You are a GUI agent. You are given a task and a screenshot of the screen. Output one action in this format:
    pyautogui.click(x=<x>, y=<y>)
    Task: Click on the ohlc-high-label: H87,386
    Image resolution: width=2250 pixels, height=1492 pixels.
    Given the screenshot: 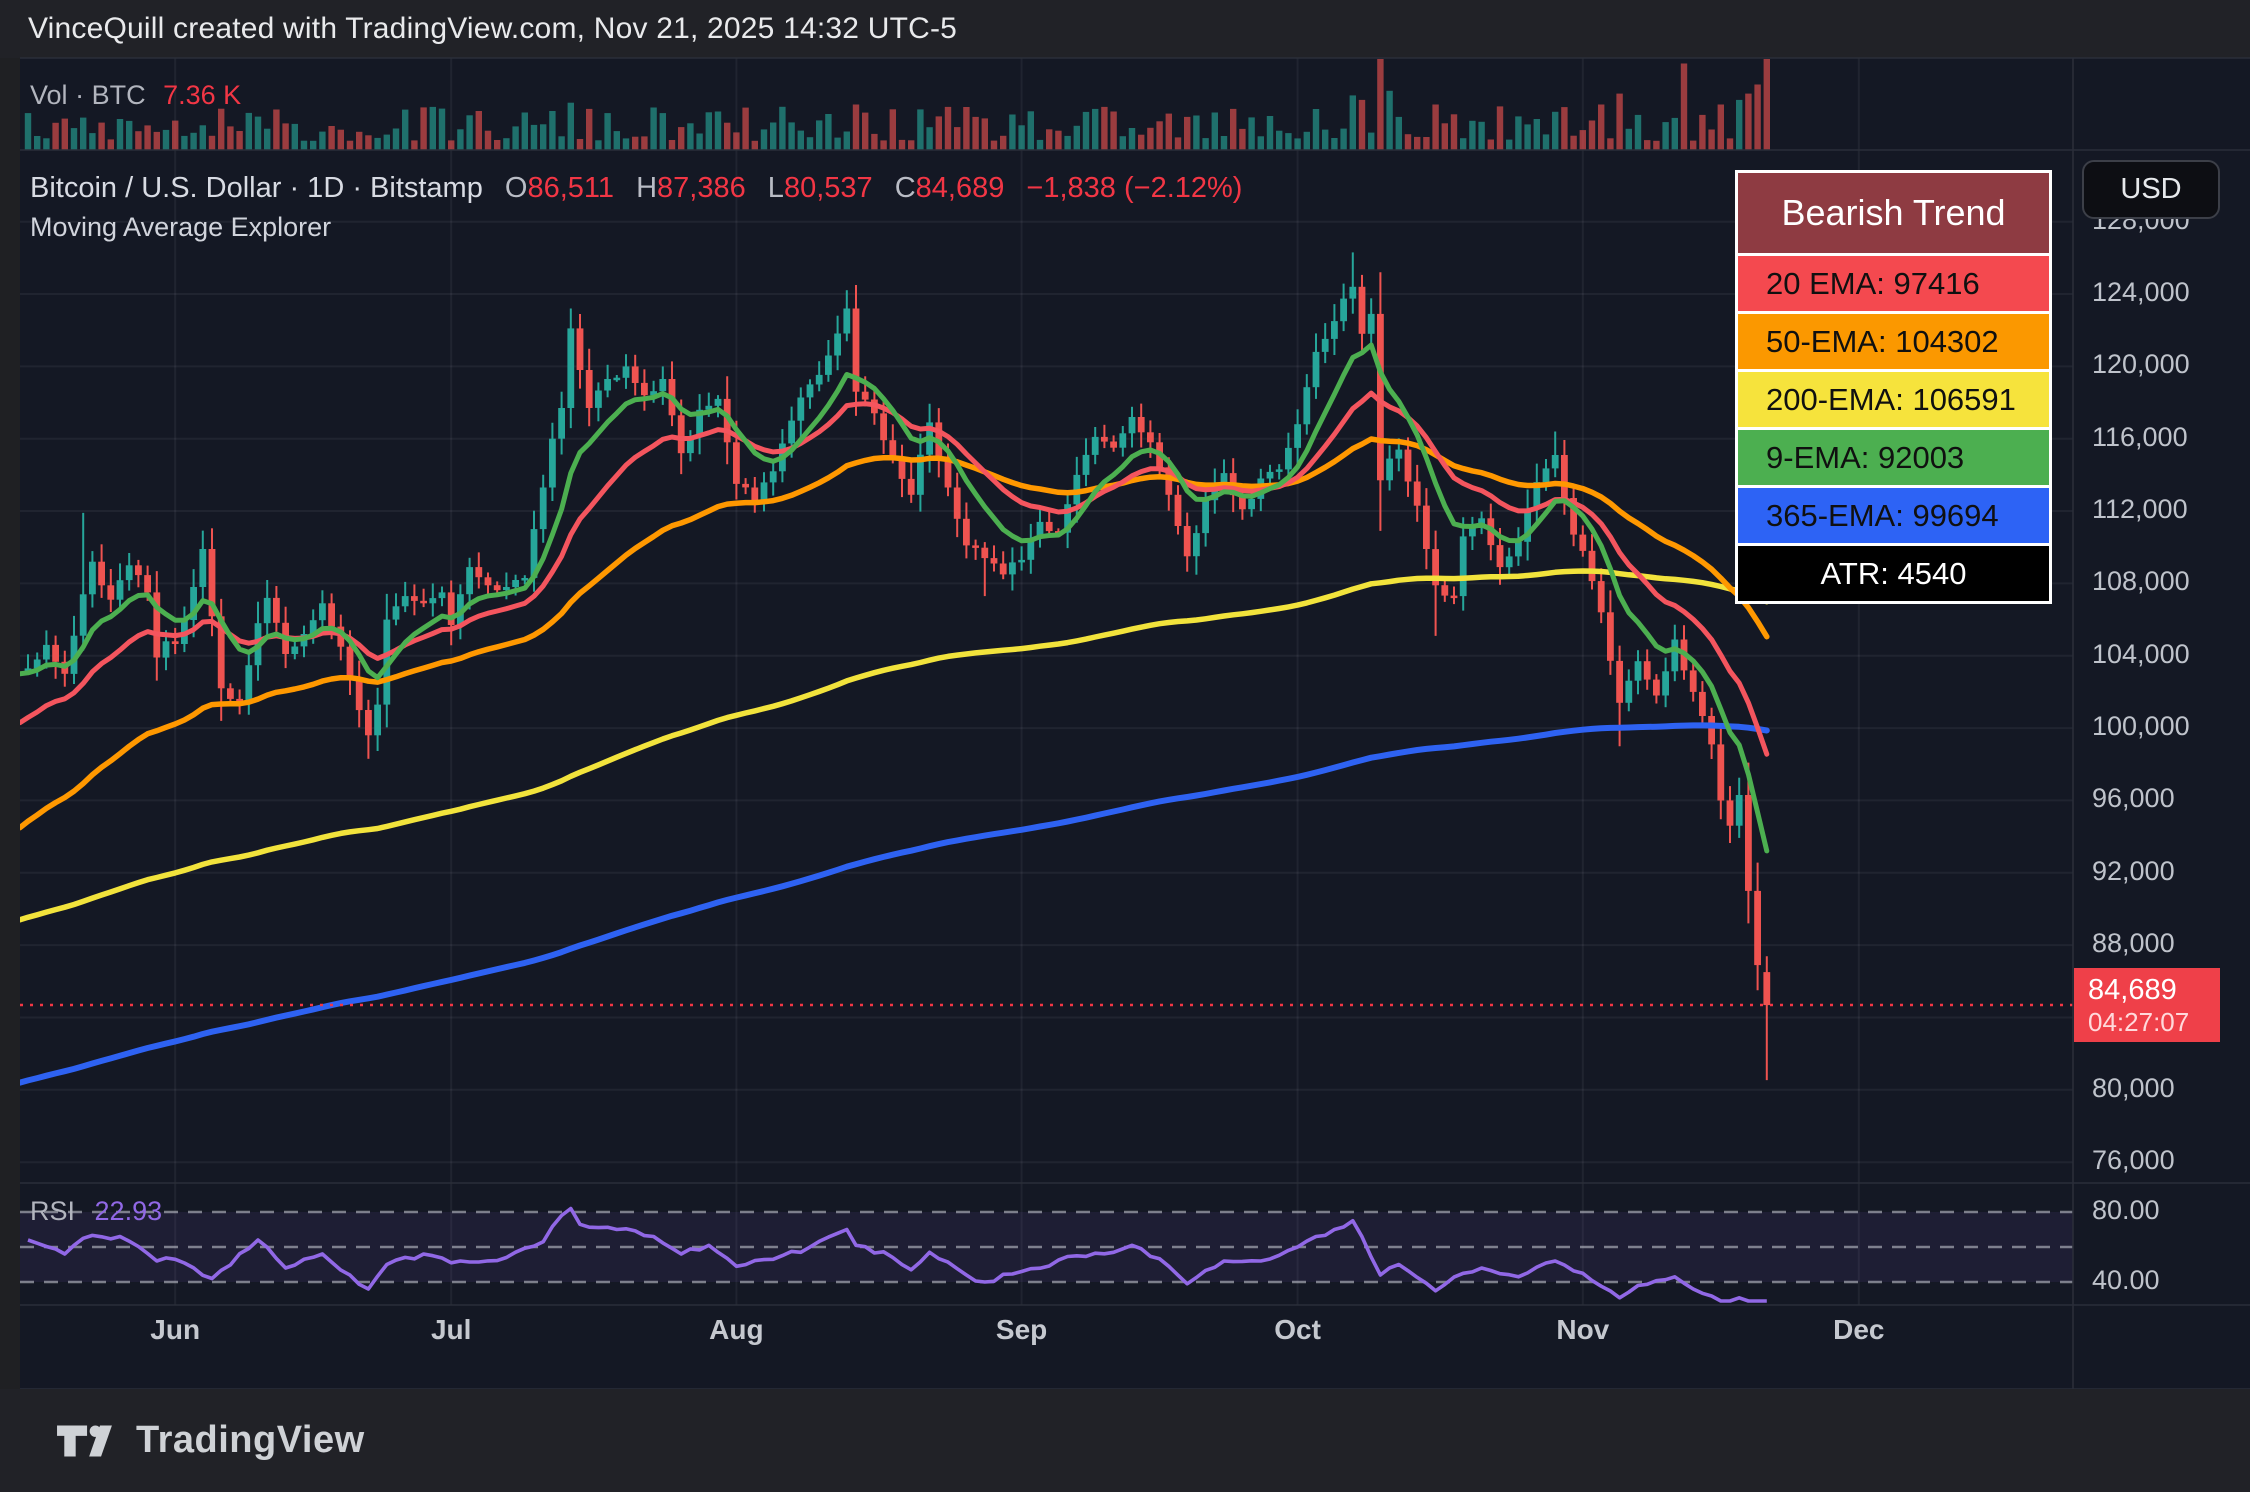 What is the action you would take?
    pyautogui.click(x=691, y=188)
    